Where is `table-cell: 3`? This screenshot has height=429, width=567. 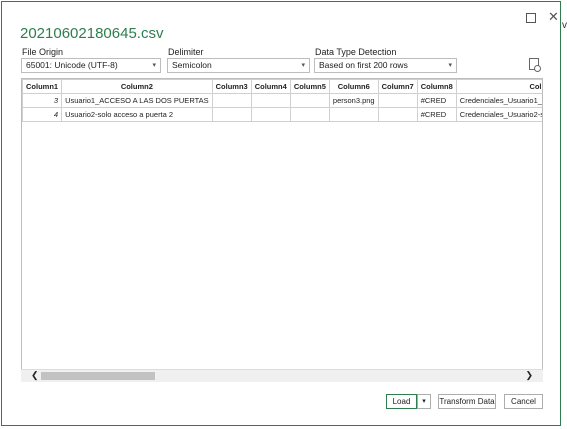 table-cell: 3 is located at coordinates (42, 100).